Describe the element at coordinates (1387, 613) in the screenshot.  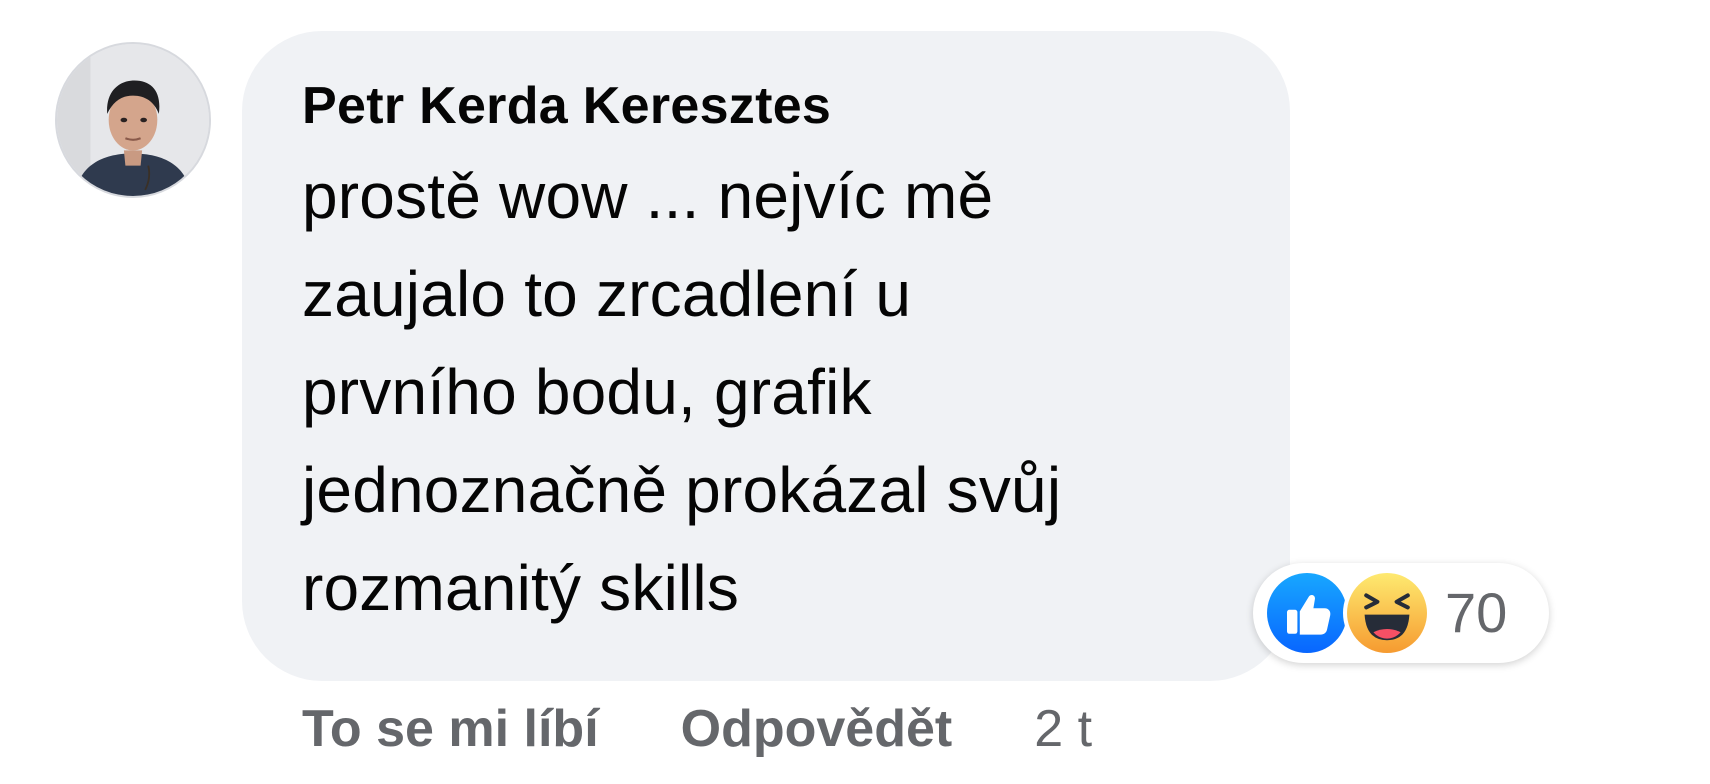
I see `haha-icon` at that location.